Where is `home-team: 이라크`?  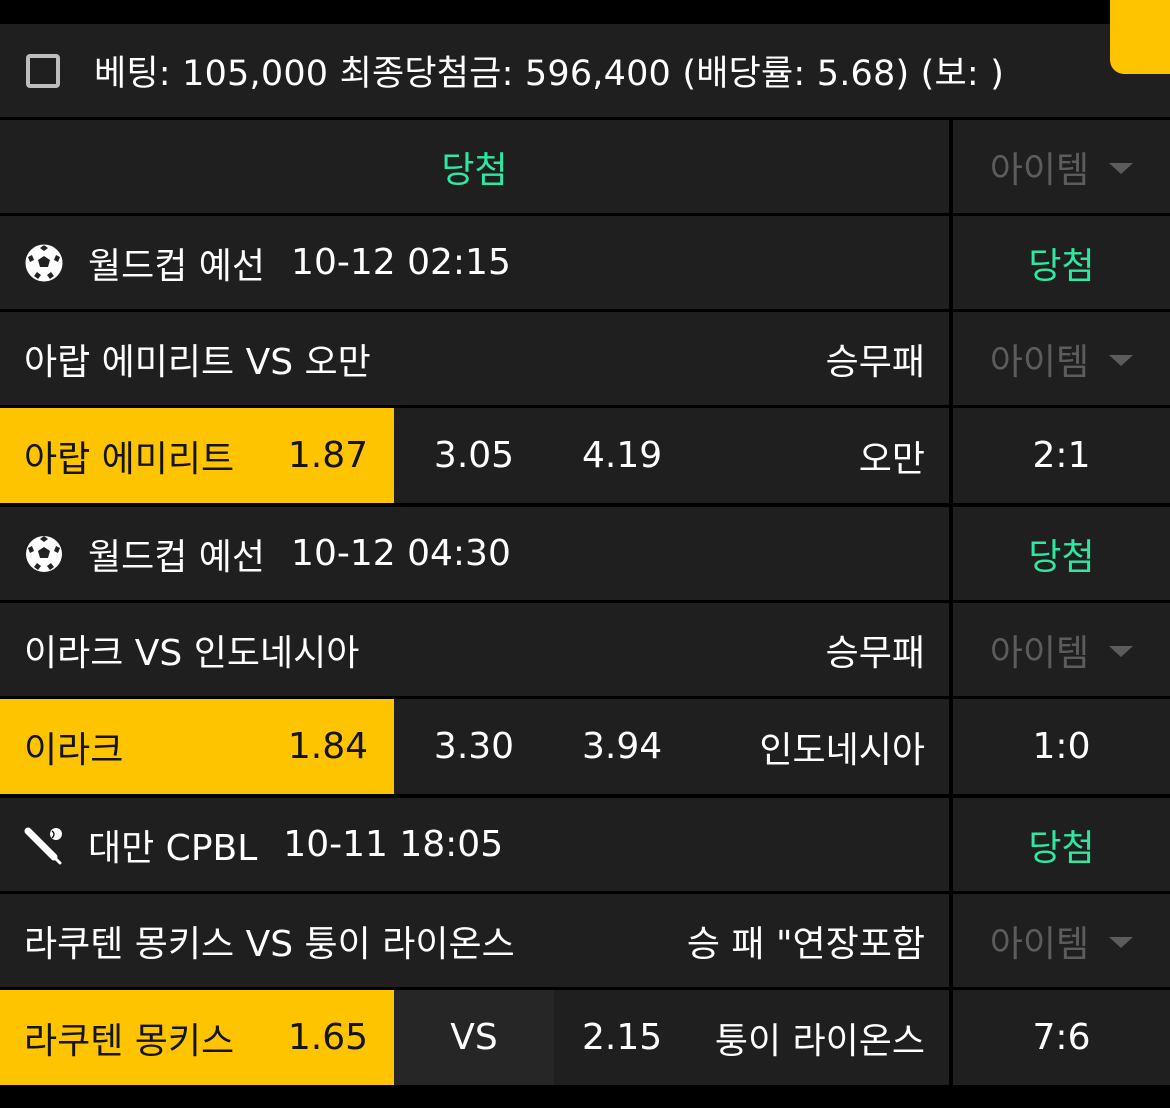 home-team: 이라크 is located at coordinates (74, 750).